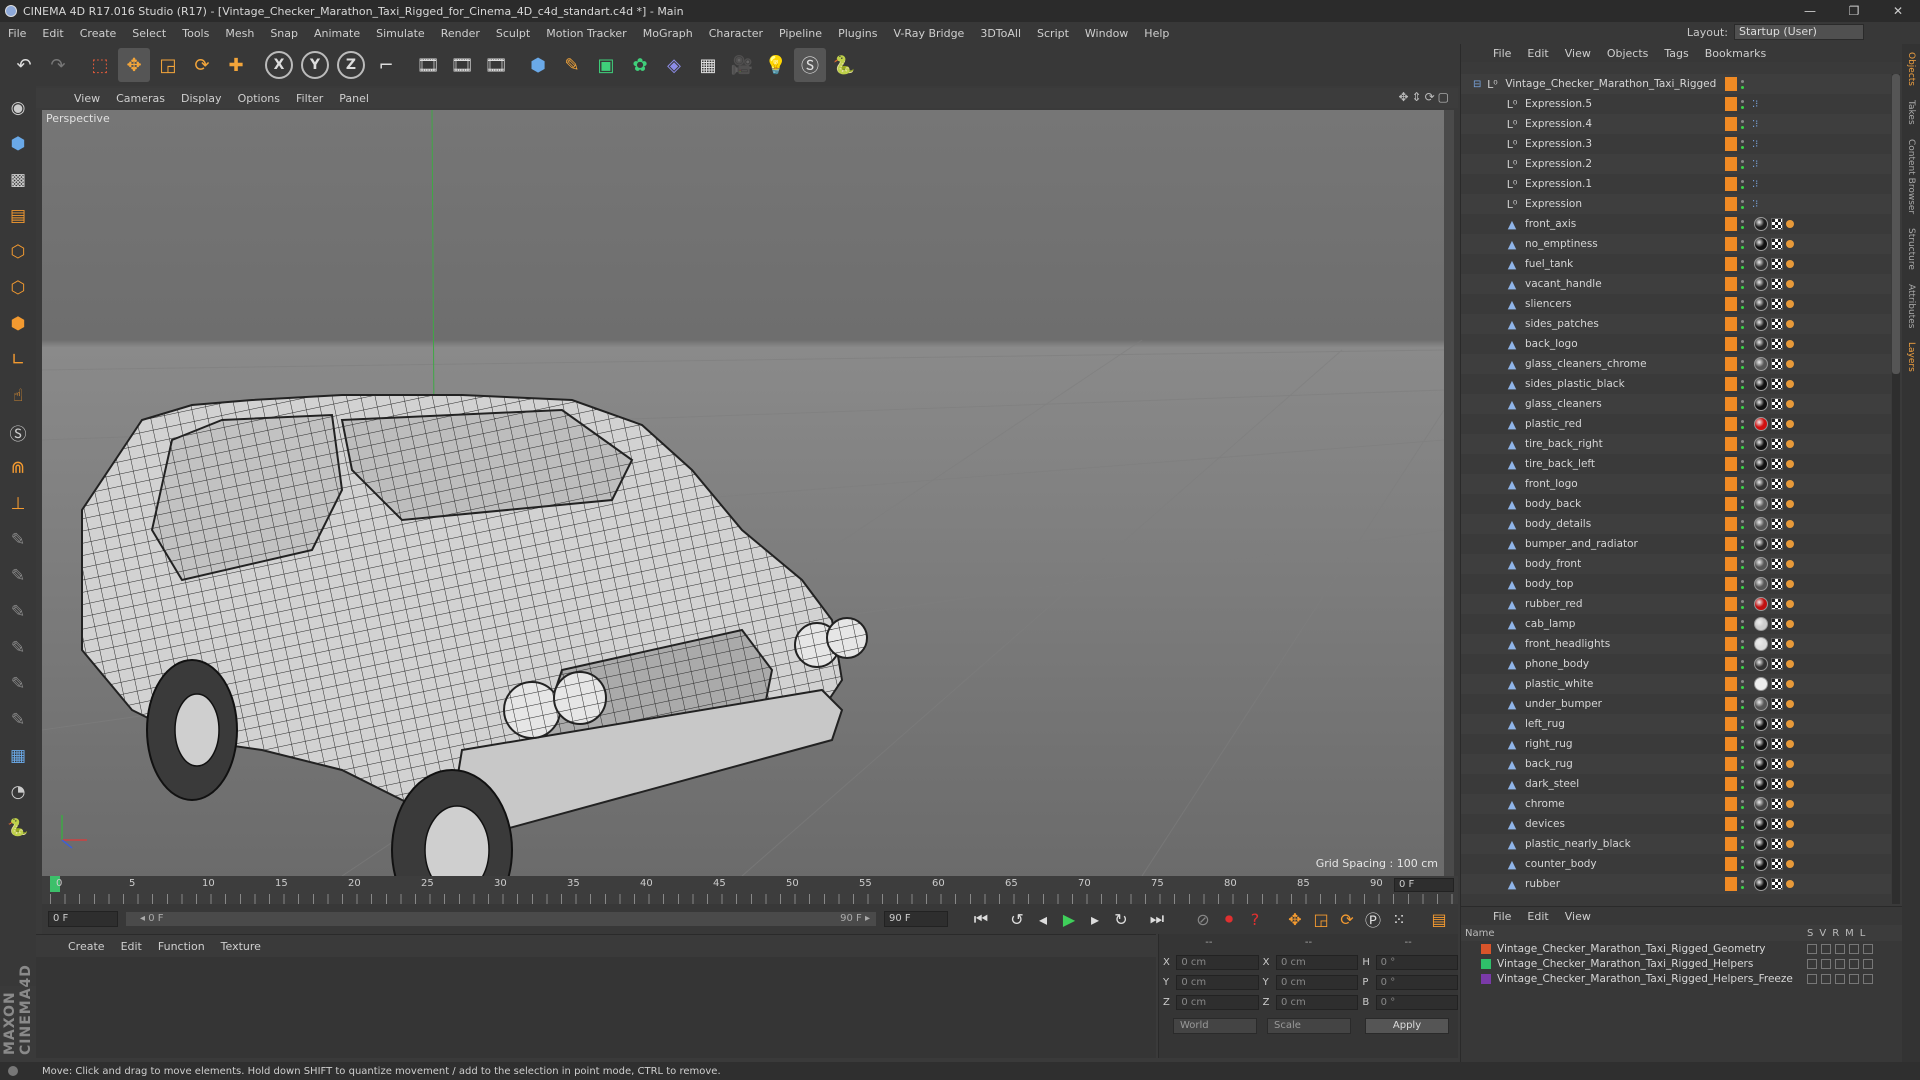 The height and width of the screenshot is (1080, 1920). Describe the element at coordinates (1911, 69) in the screenshot. I see `right-tab-objects: Objects` at that location.